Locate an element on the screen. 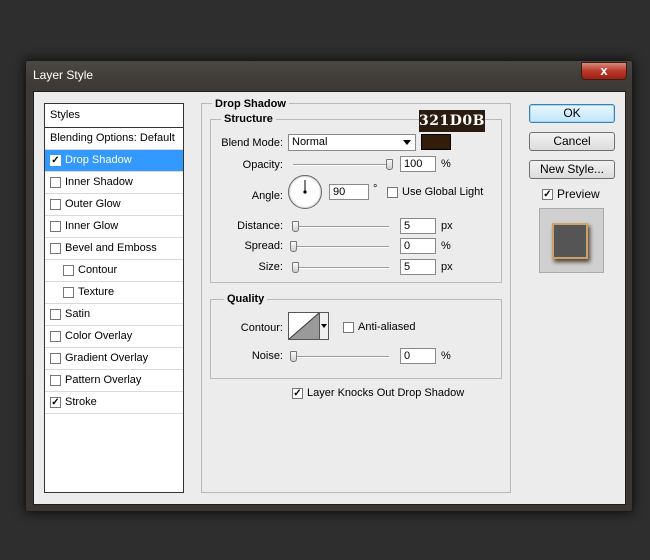 The image size is (650, 560). style-item-label: Contour is located at coordinates (98, 270).